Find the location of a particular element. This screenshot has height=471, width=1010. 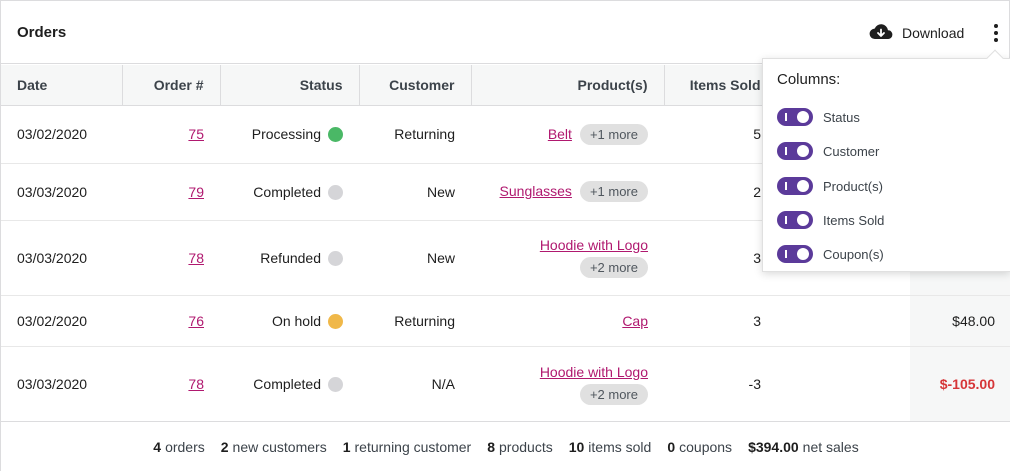

toggle-coupons: Coupon(s) is located at coordinates (830, 254).